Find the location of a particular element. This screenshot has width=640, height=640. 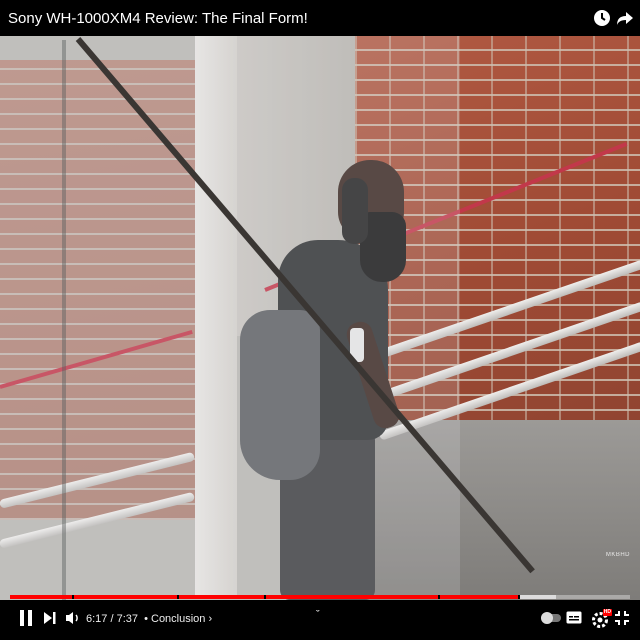

settings-button: HD is located at coordinates (601, 619).